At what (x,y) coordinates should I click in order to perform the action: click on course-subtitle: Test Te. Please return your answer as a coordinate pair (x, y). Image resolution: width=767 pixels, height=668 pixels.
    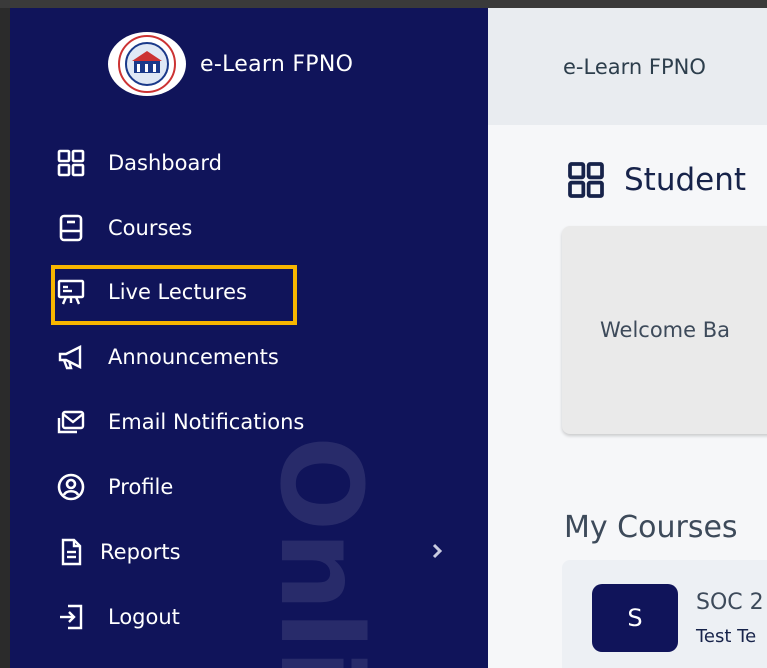
    Looking at the image, I should click on (726, 636).